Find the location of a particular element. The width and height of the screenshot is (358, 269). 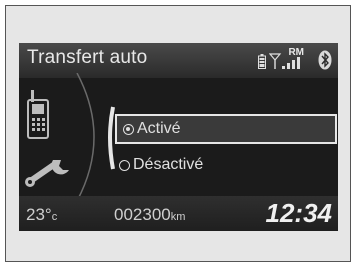

screen-title: Transfert auto is located at coordinates (87, 57).